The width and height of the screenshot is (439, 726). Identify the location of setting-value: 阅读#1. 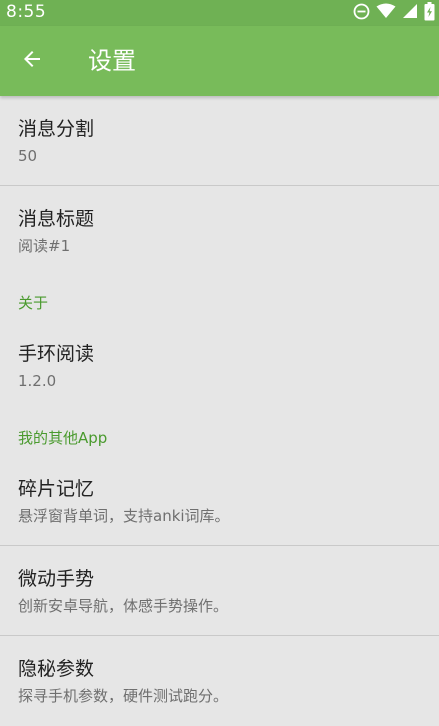
(44, 246).